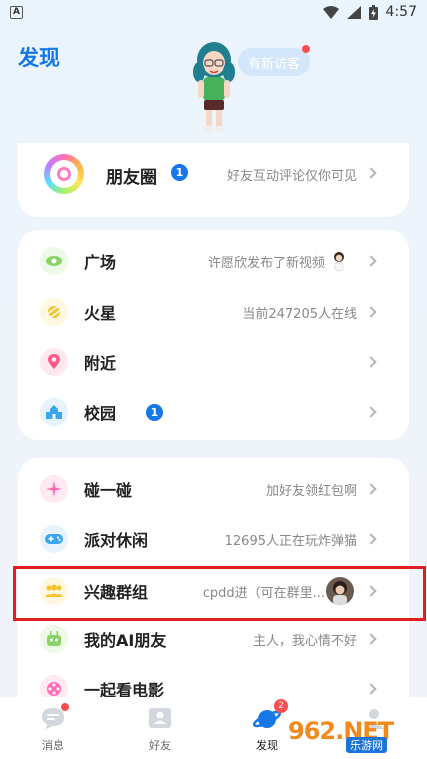 Image resolution: width=427 pixels, height=759 pixels. What do you see at coordinates (213, 639) in the screenshot?
I see `row-ai-friend: 我的AI朋友 主人，我心情不好` at bounding box center [213, 639].